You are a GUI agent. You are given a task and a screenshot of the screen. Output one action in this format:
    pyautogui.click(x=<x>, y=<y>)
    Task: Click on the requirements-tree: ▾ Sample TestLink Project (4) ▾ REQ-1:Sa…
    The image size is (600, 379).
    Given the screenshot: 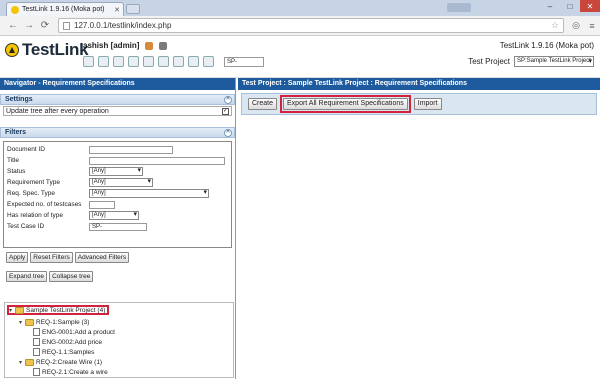 What is the action you would take?
    pyautogui.click(x=119, y=340)
    